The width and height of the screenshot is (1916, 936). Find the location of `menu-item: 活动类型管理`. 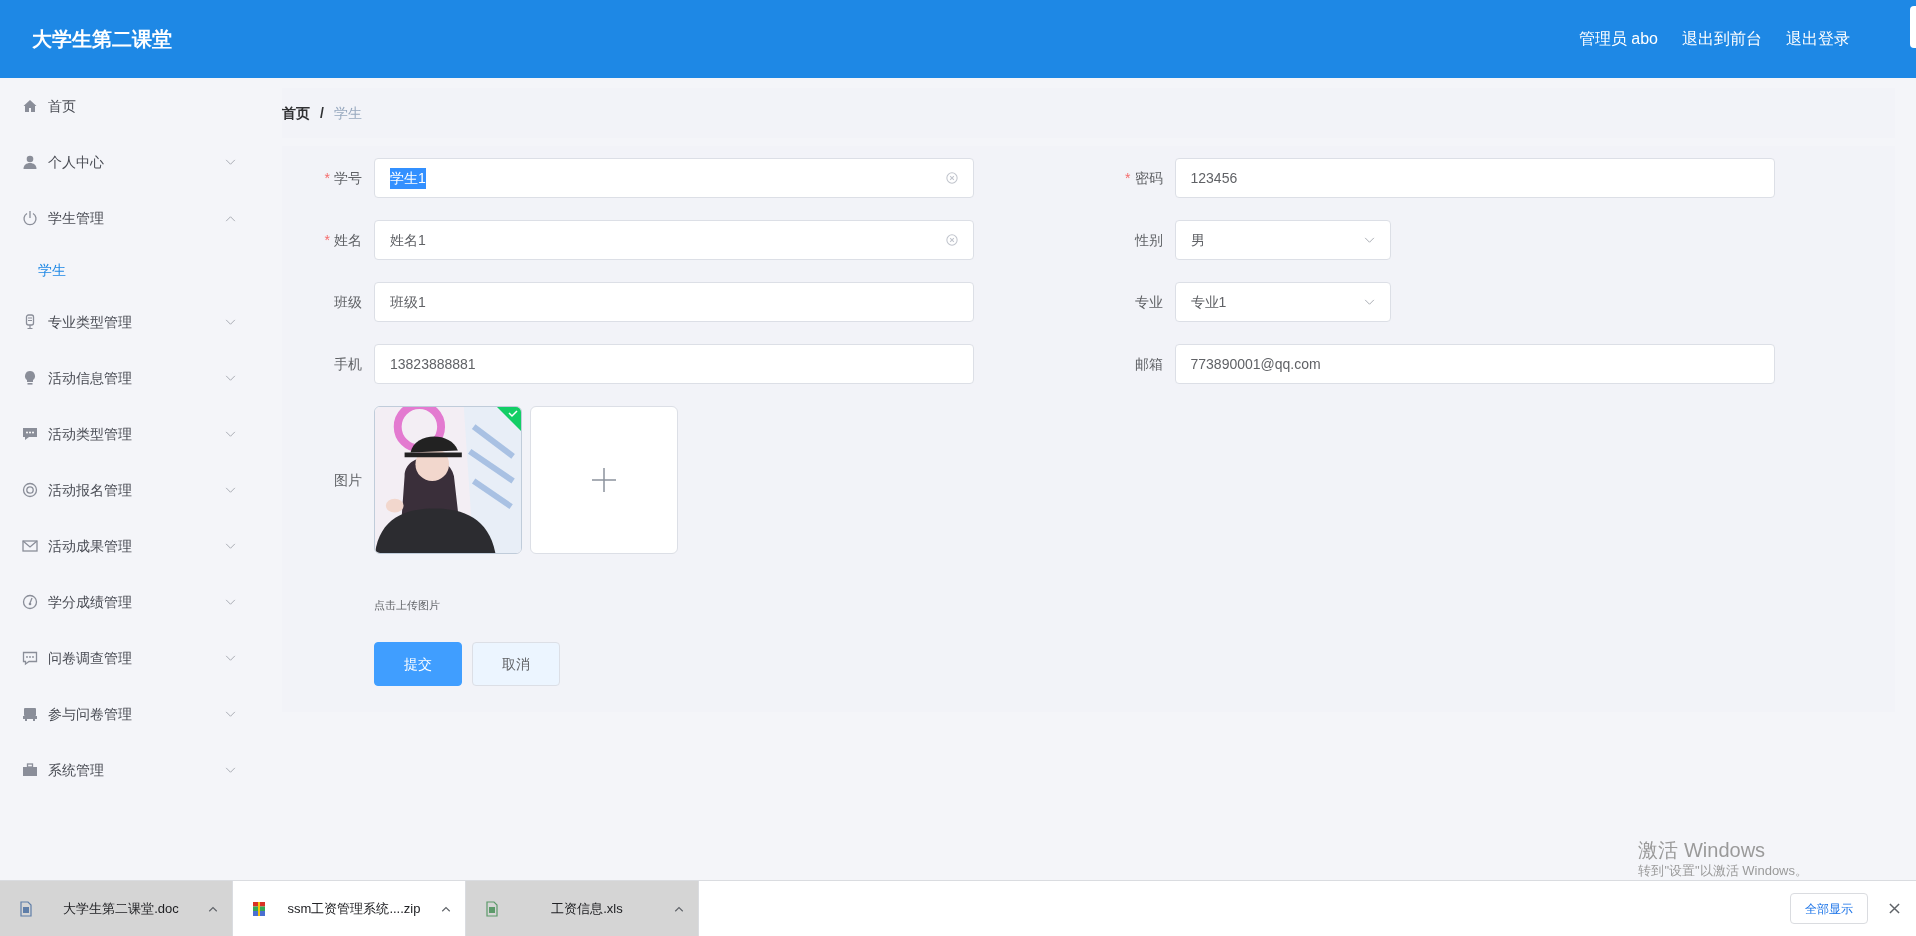

menu-item: 活动类型管理 is located at coordinates (128, 434).